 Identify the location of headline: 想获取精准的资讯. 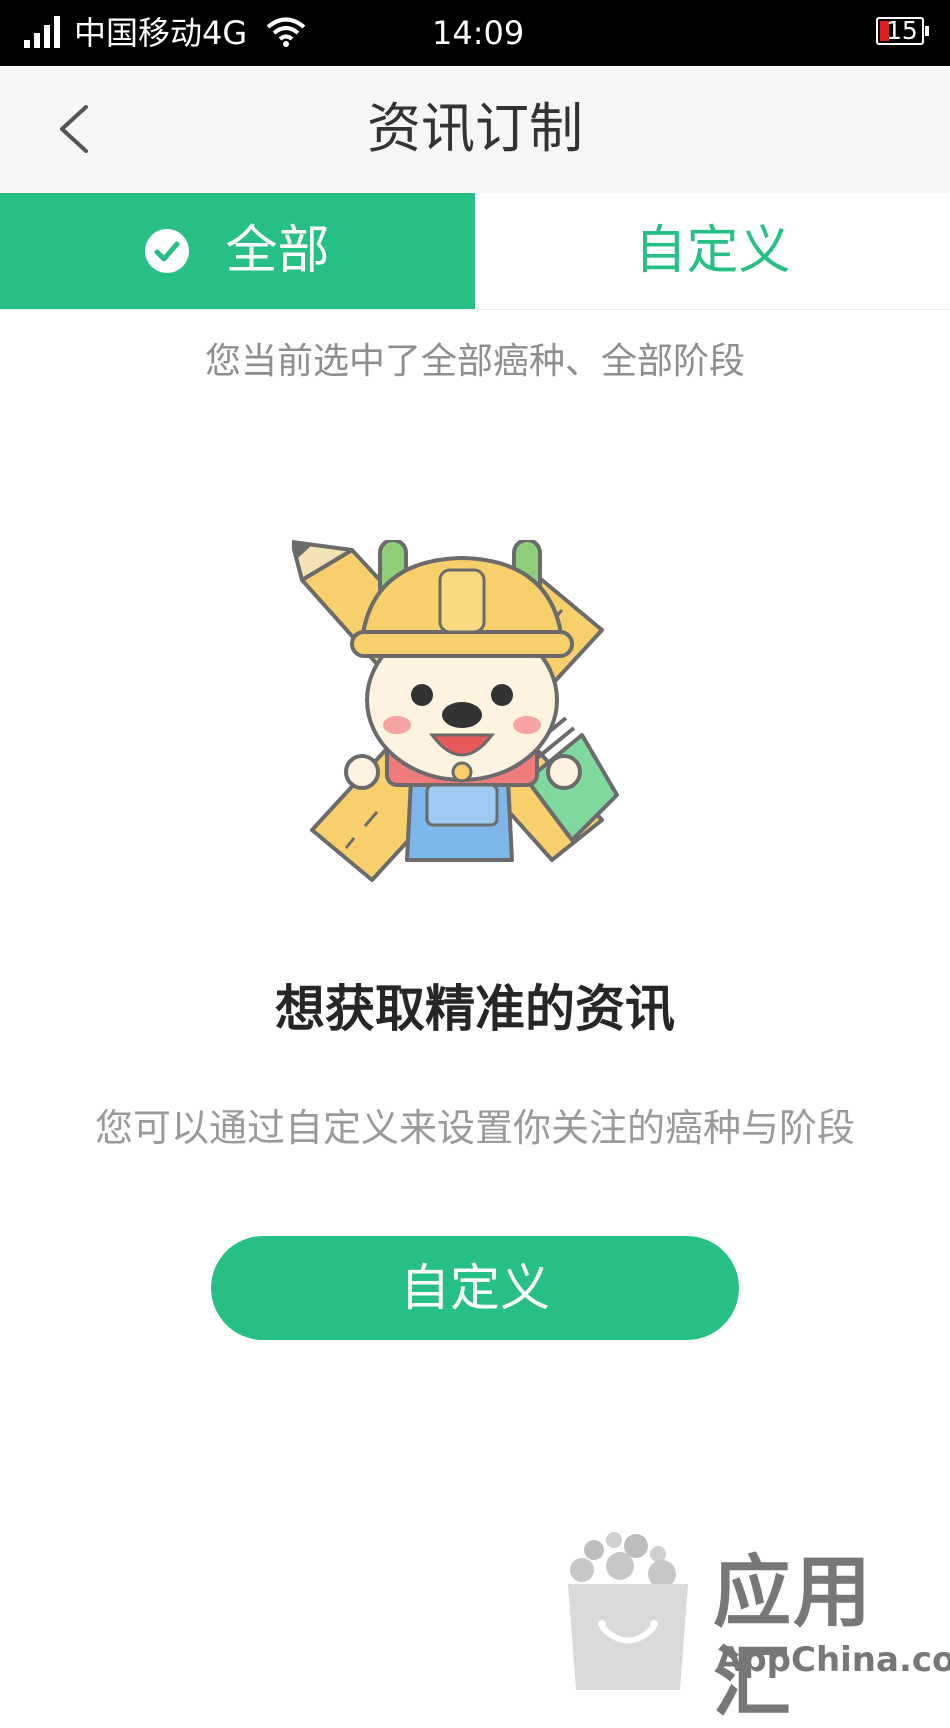
(475, 1009).